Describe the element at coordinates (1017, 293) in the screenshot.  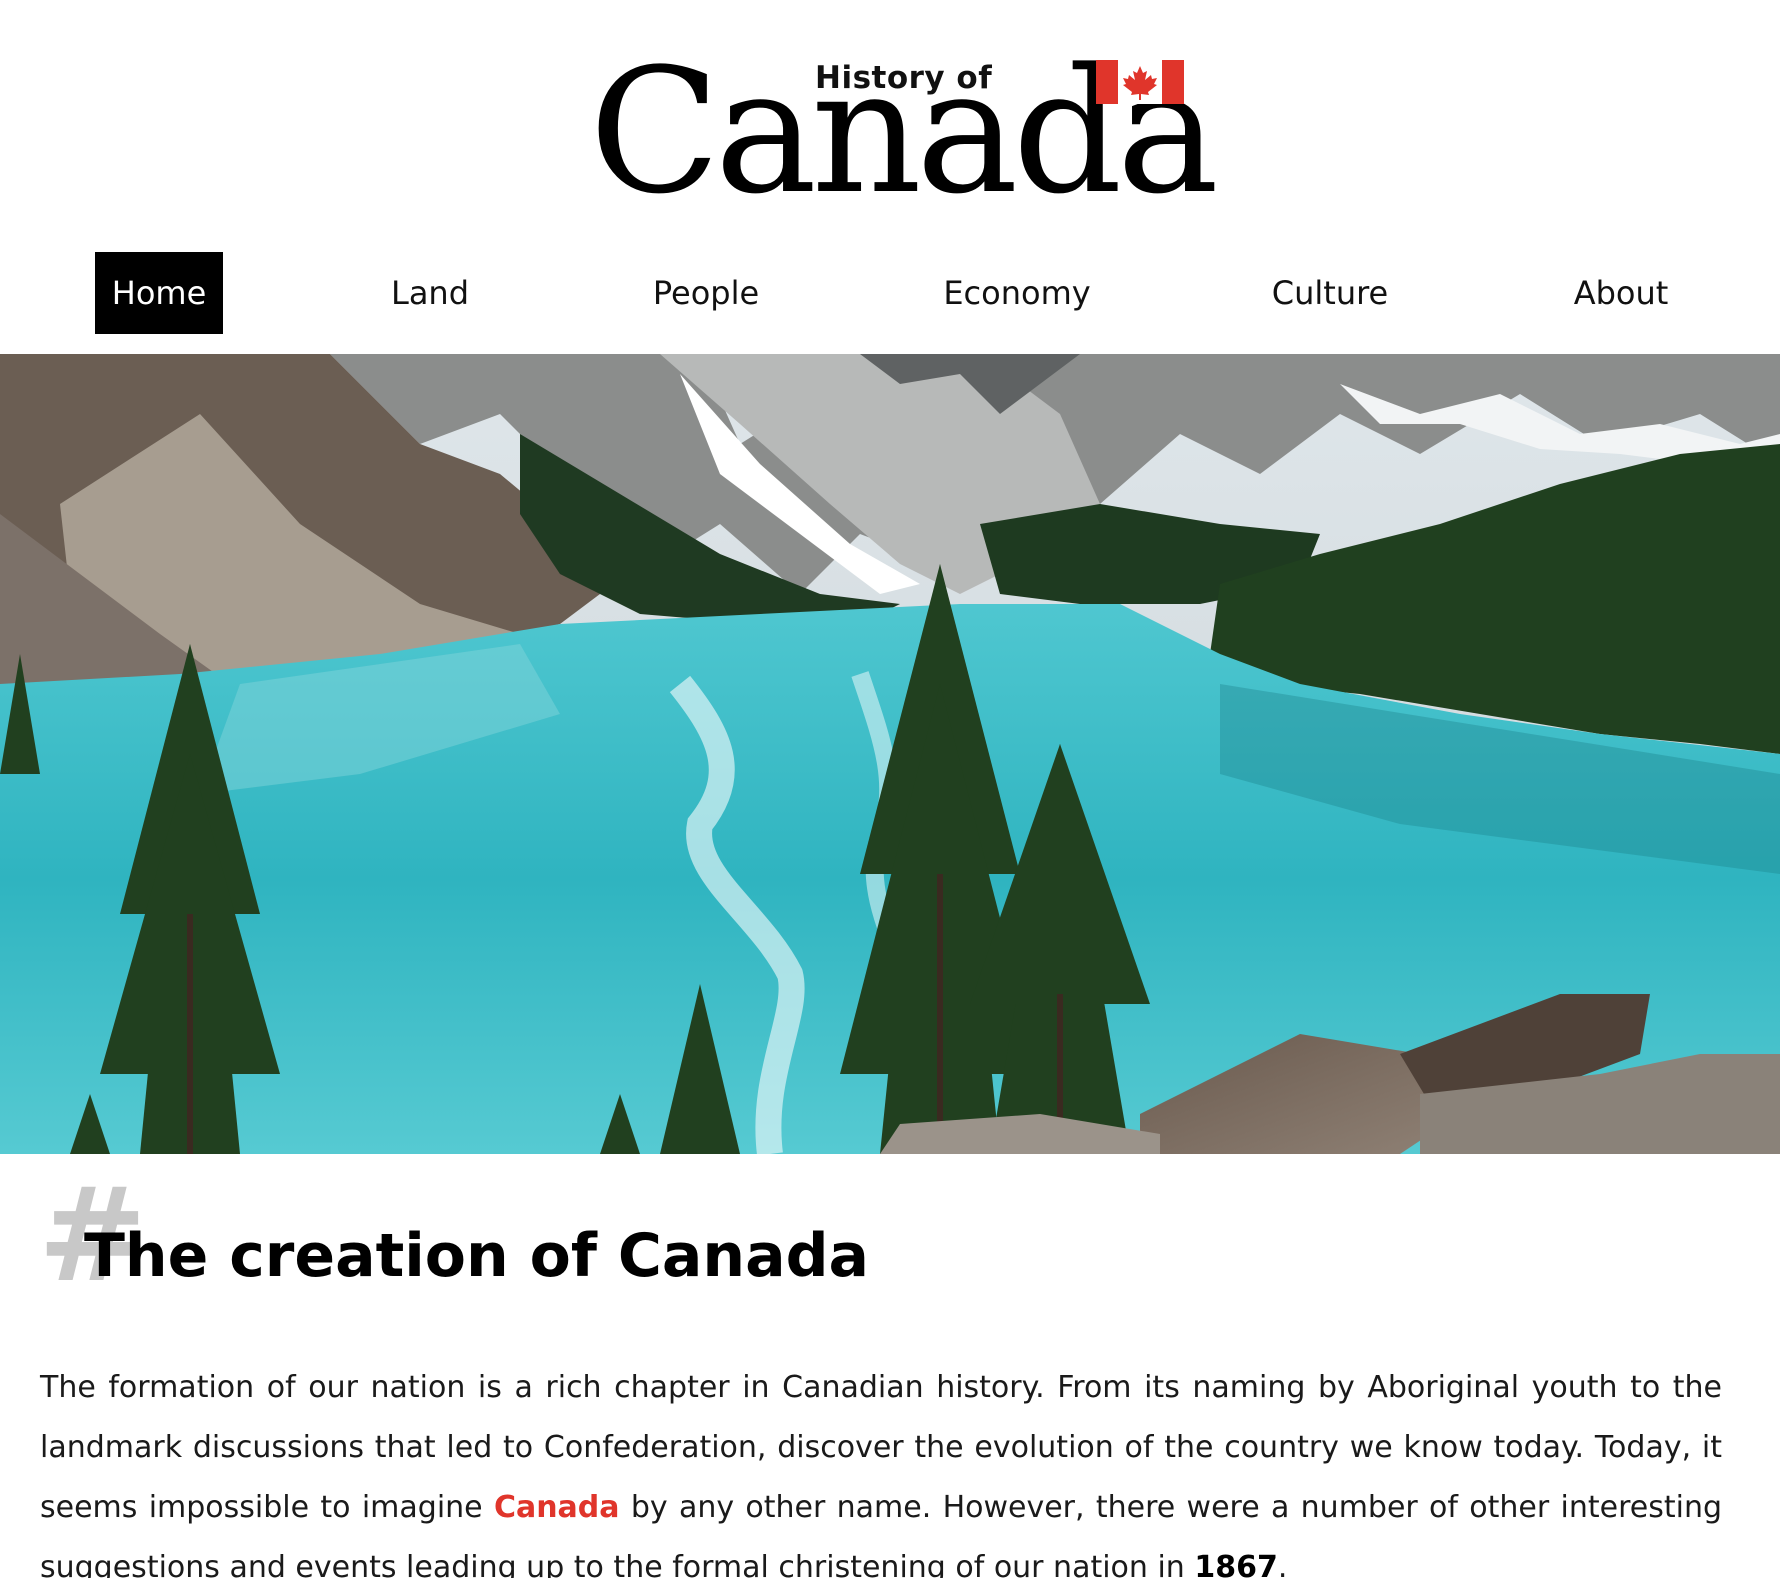
I see `nav-item-economy: Economy` at that location.